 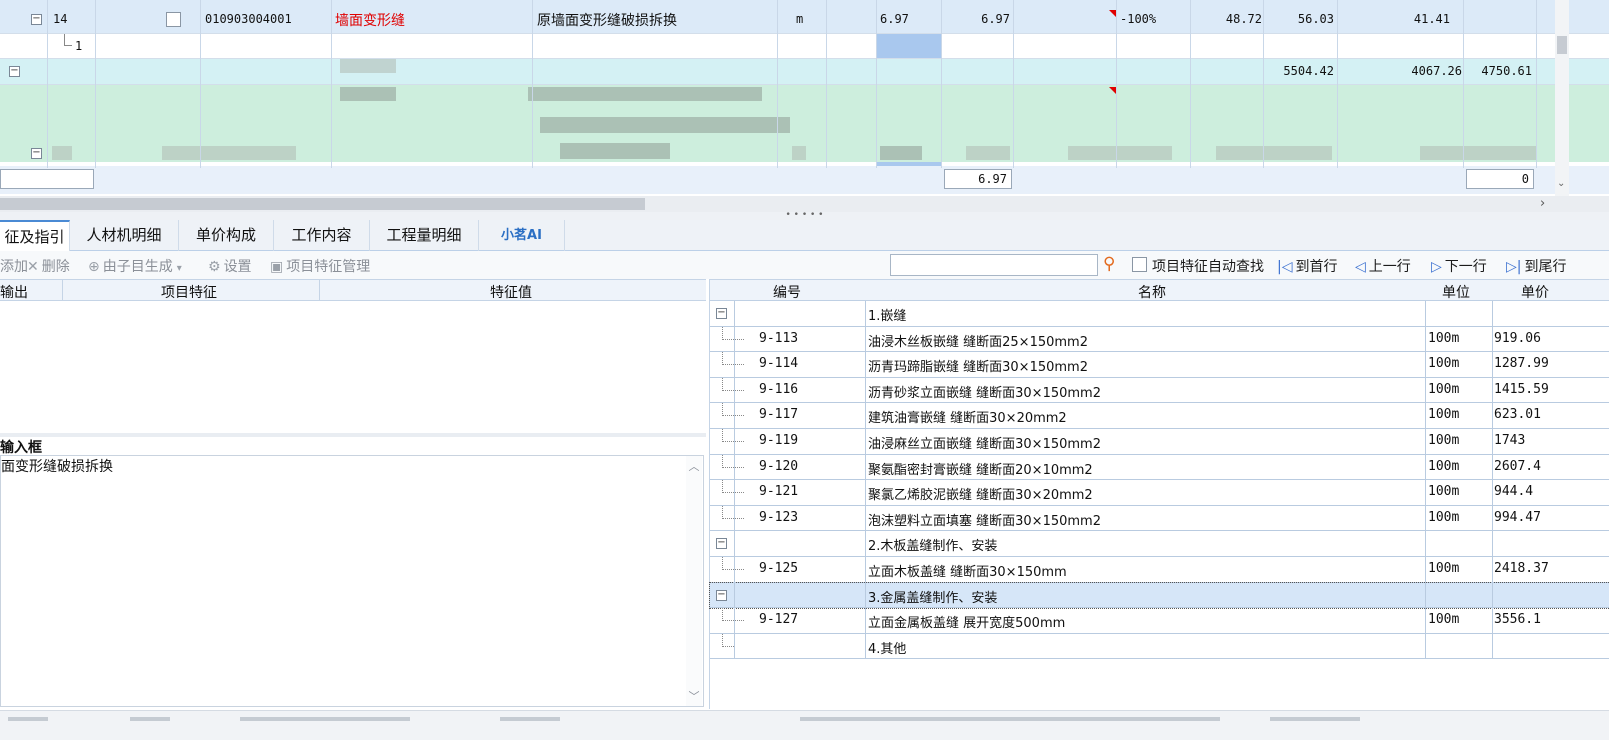 What do you see at coordinates (214, 267) in the screenshot?
I see `gear-icon: ⚙` at bounding box center [214, 267].